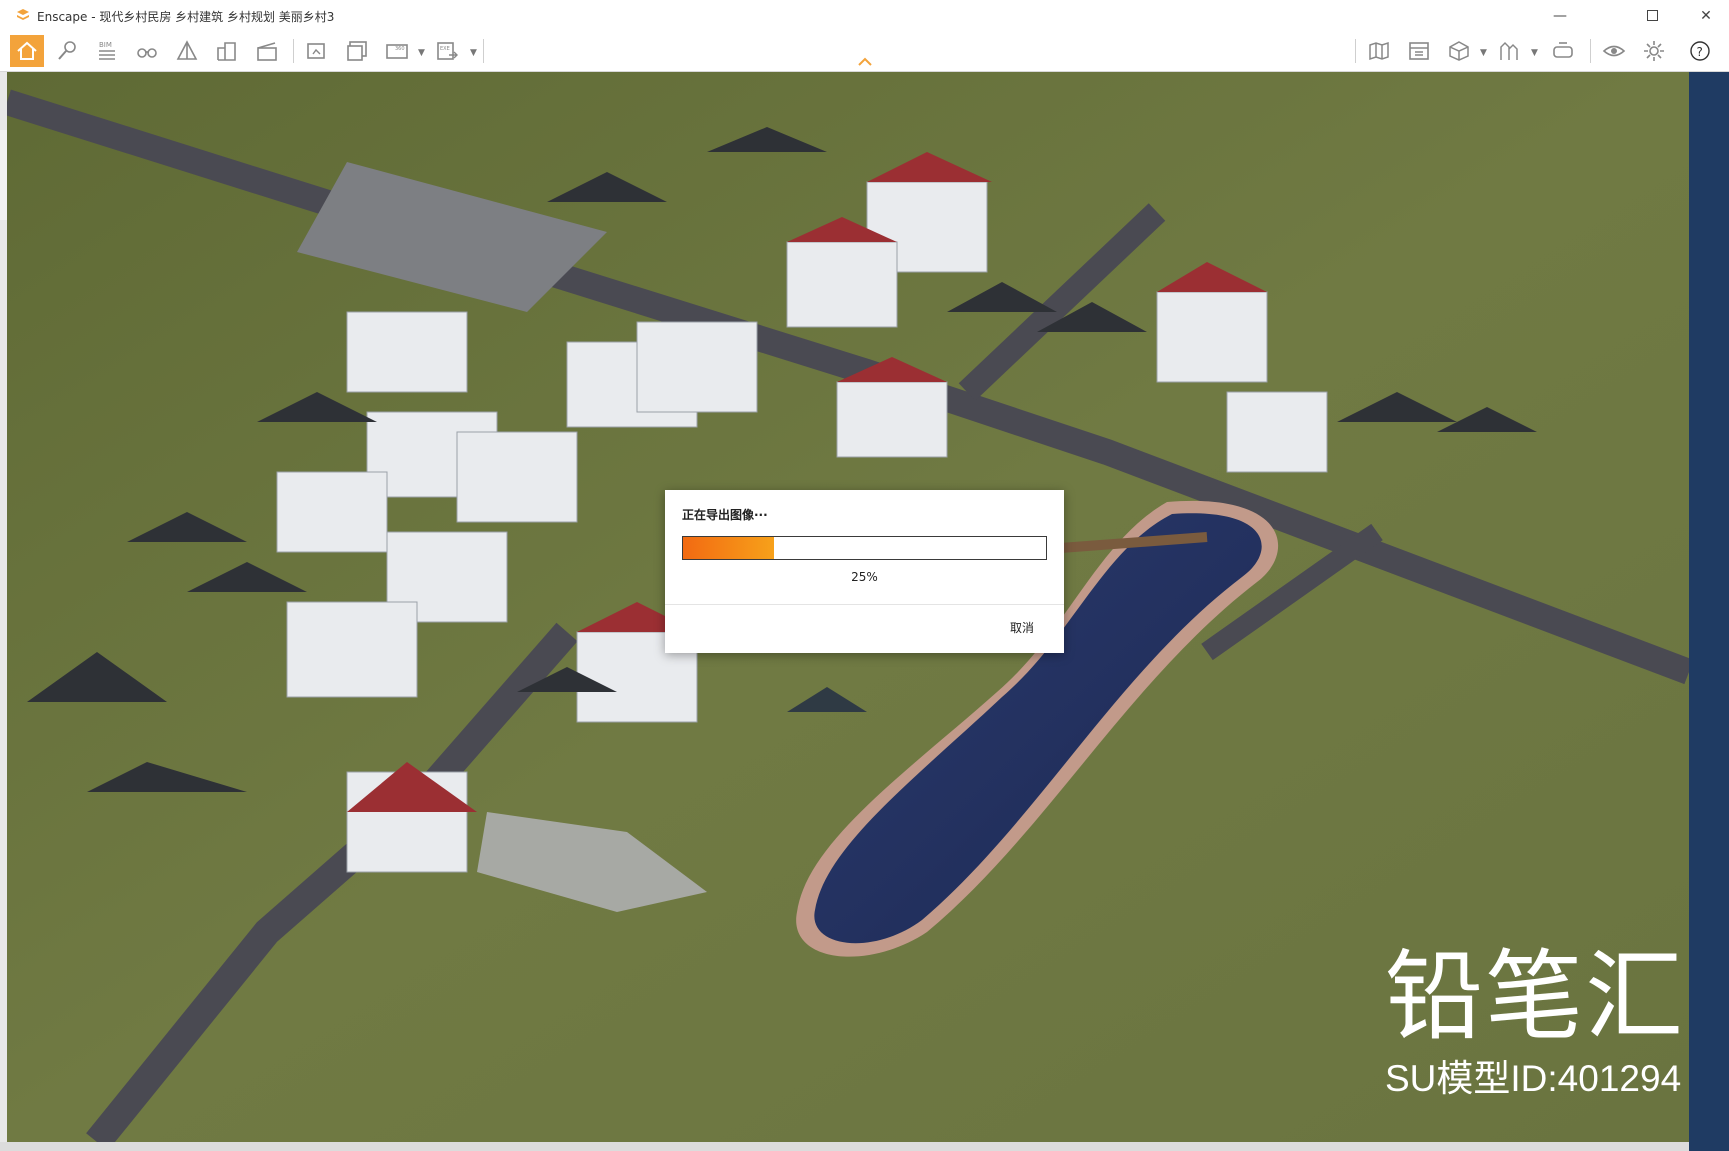 The image size is (1729, 1151). I want to click on maximize-icon, so click(1652, 15).